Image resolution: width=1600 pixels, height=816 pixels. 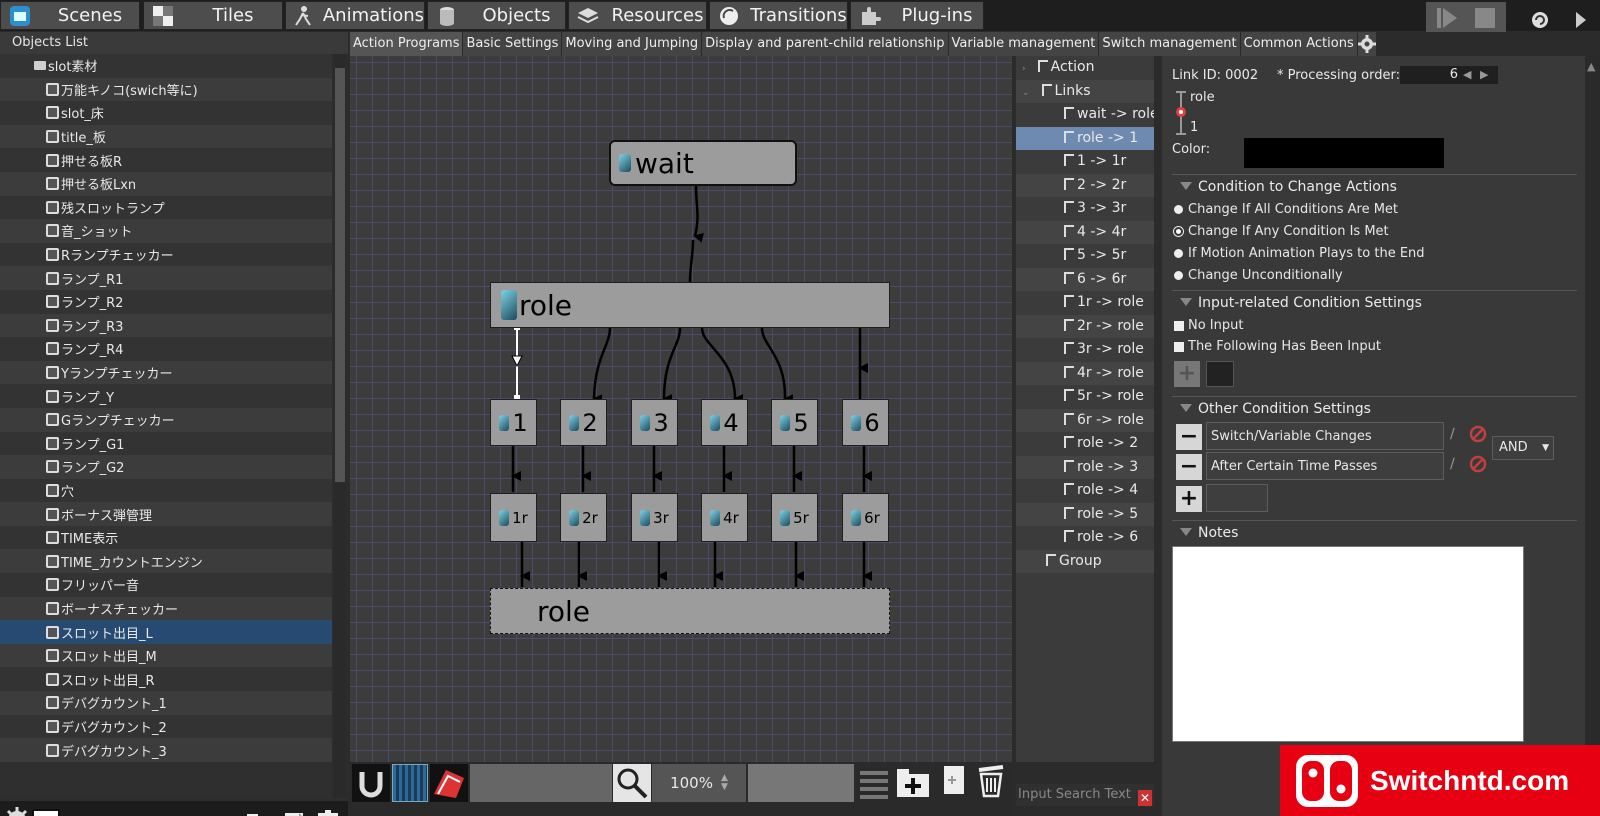 I want to click on action-node-2r: 2r, so click(x=583, y=517).